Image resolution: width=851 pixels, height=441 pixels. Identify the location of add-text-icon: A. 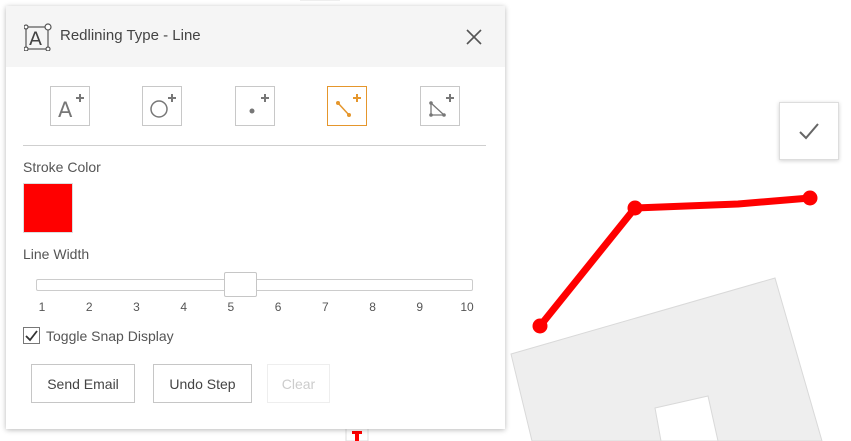
(71, 107).